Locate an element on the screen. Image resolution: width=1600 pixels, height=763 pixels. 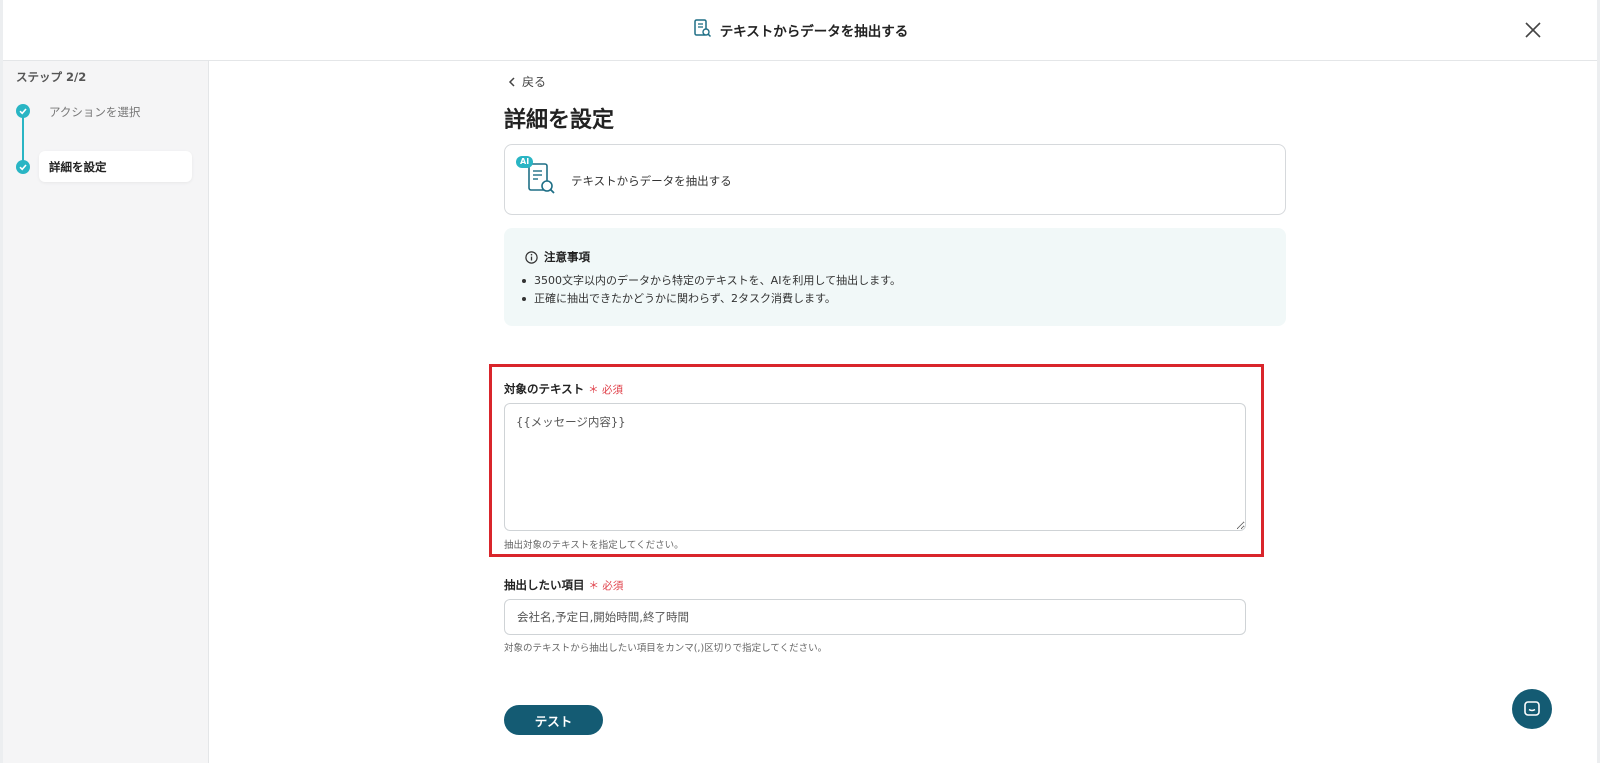
back-link: 戻る is located at coordinates (527, 81).